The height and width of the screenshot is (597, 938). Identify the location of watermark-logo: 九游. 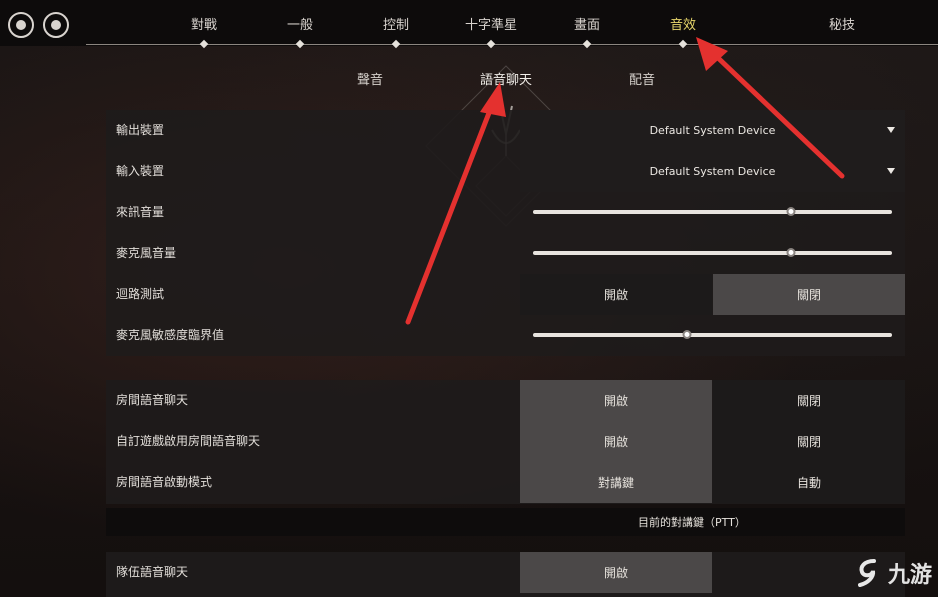
(884, 573).